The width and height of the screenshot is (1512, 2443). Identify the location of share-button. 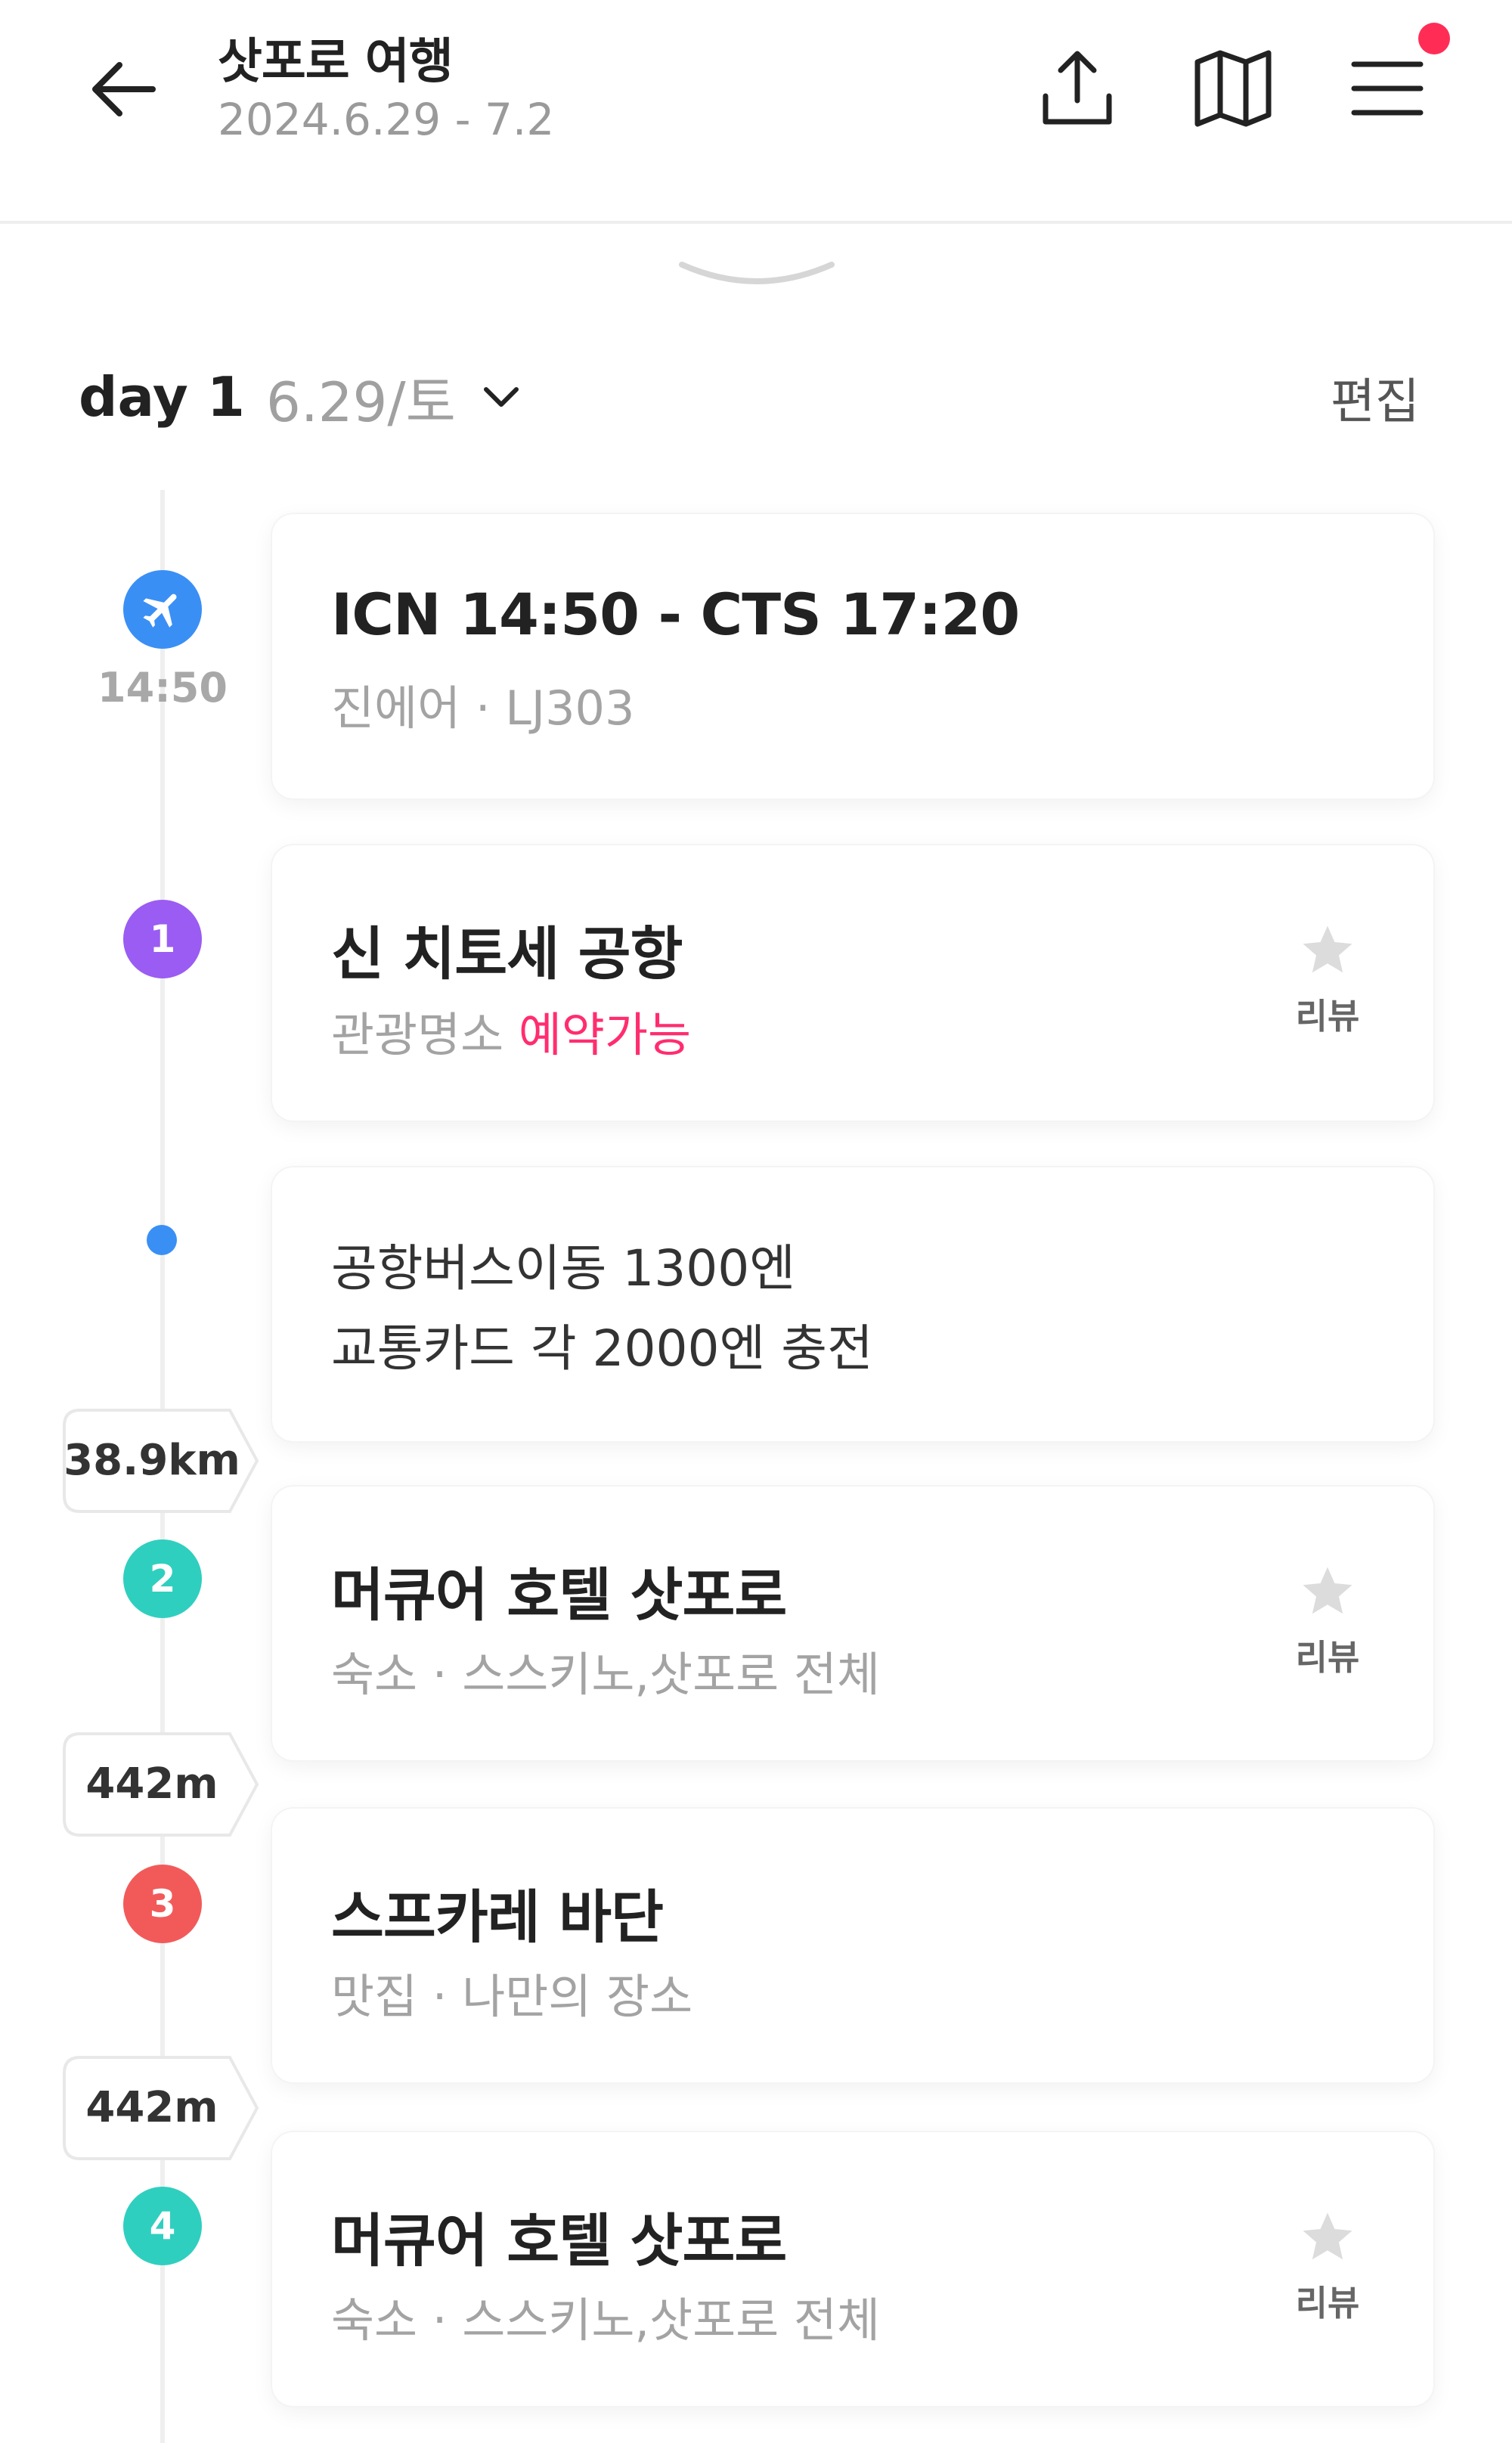
(1077, 88).